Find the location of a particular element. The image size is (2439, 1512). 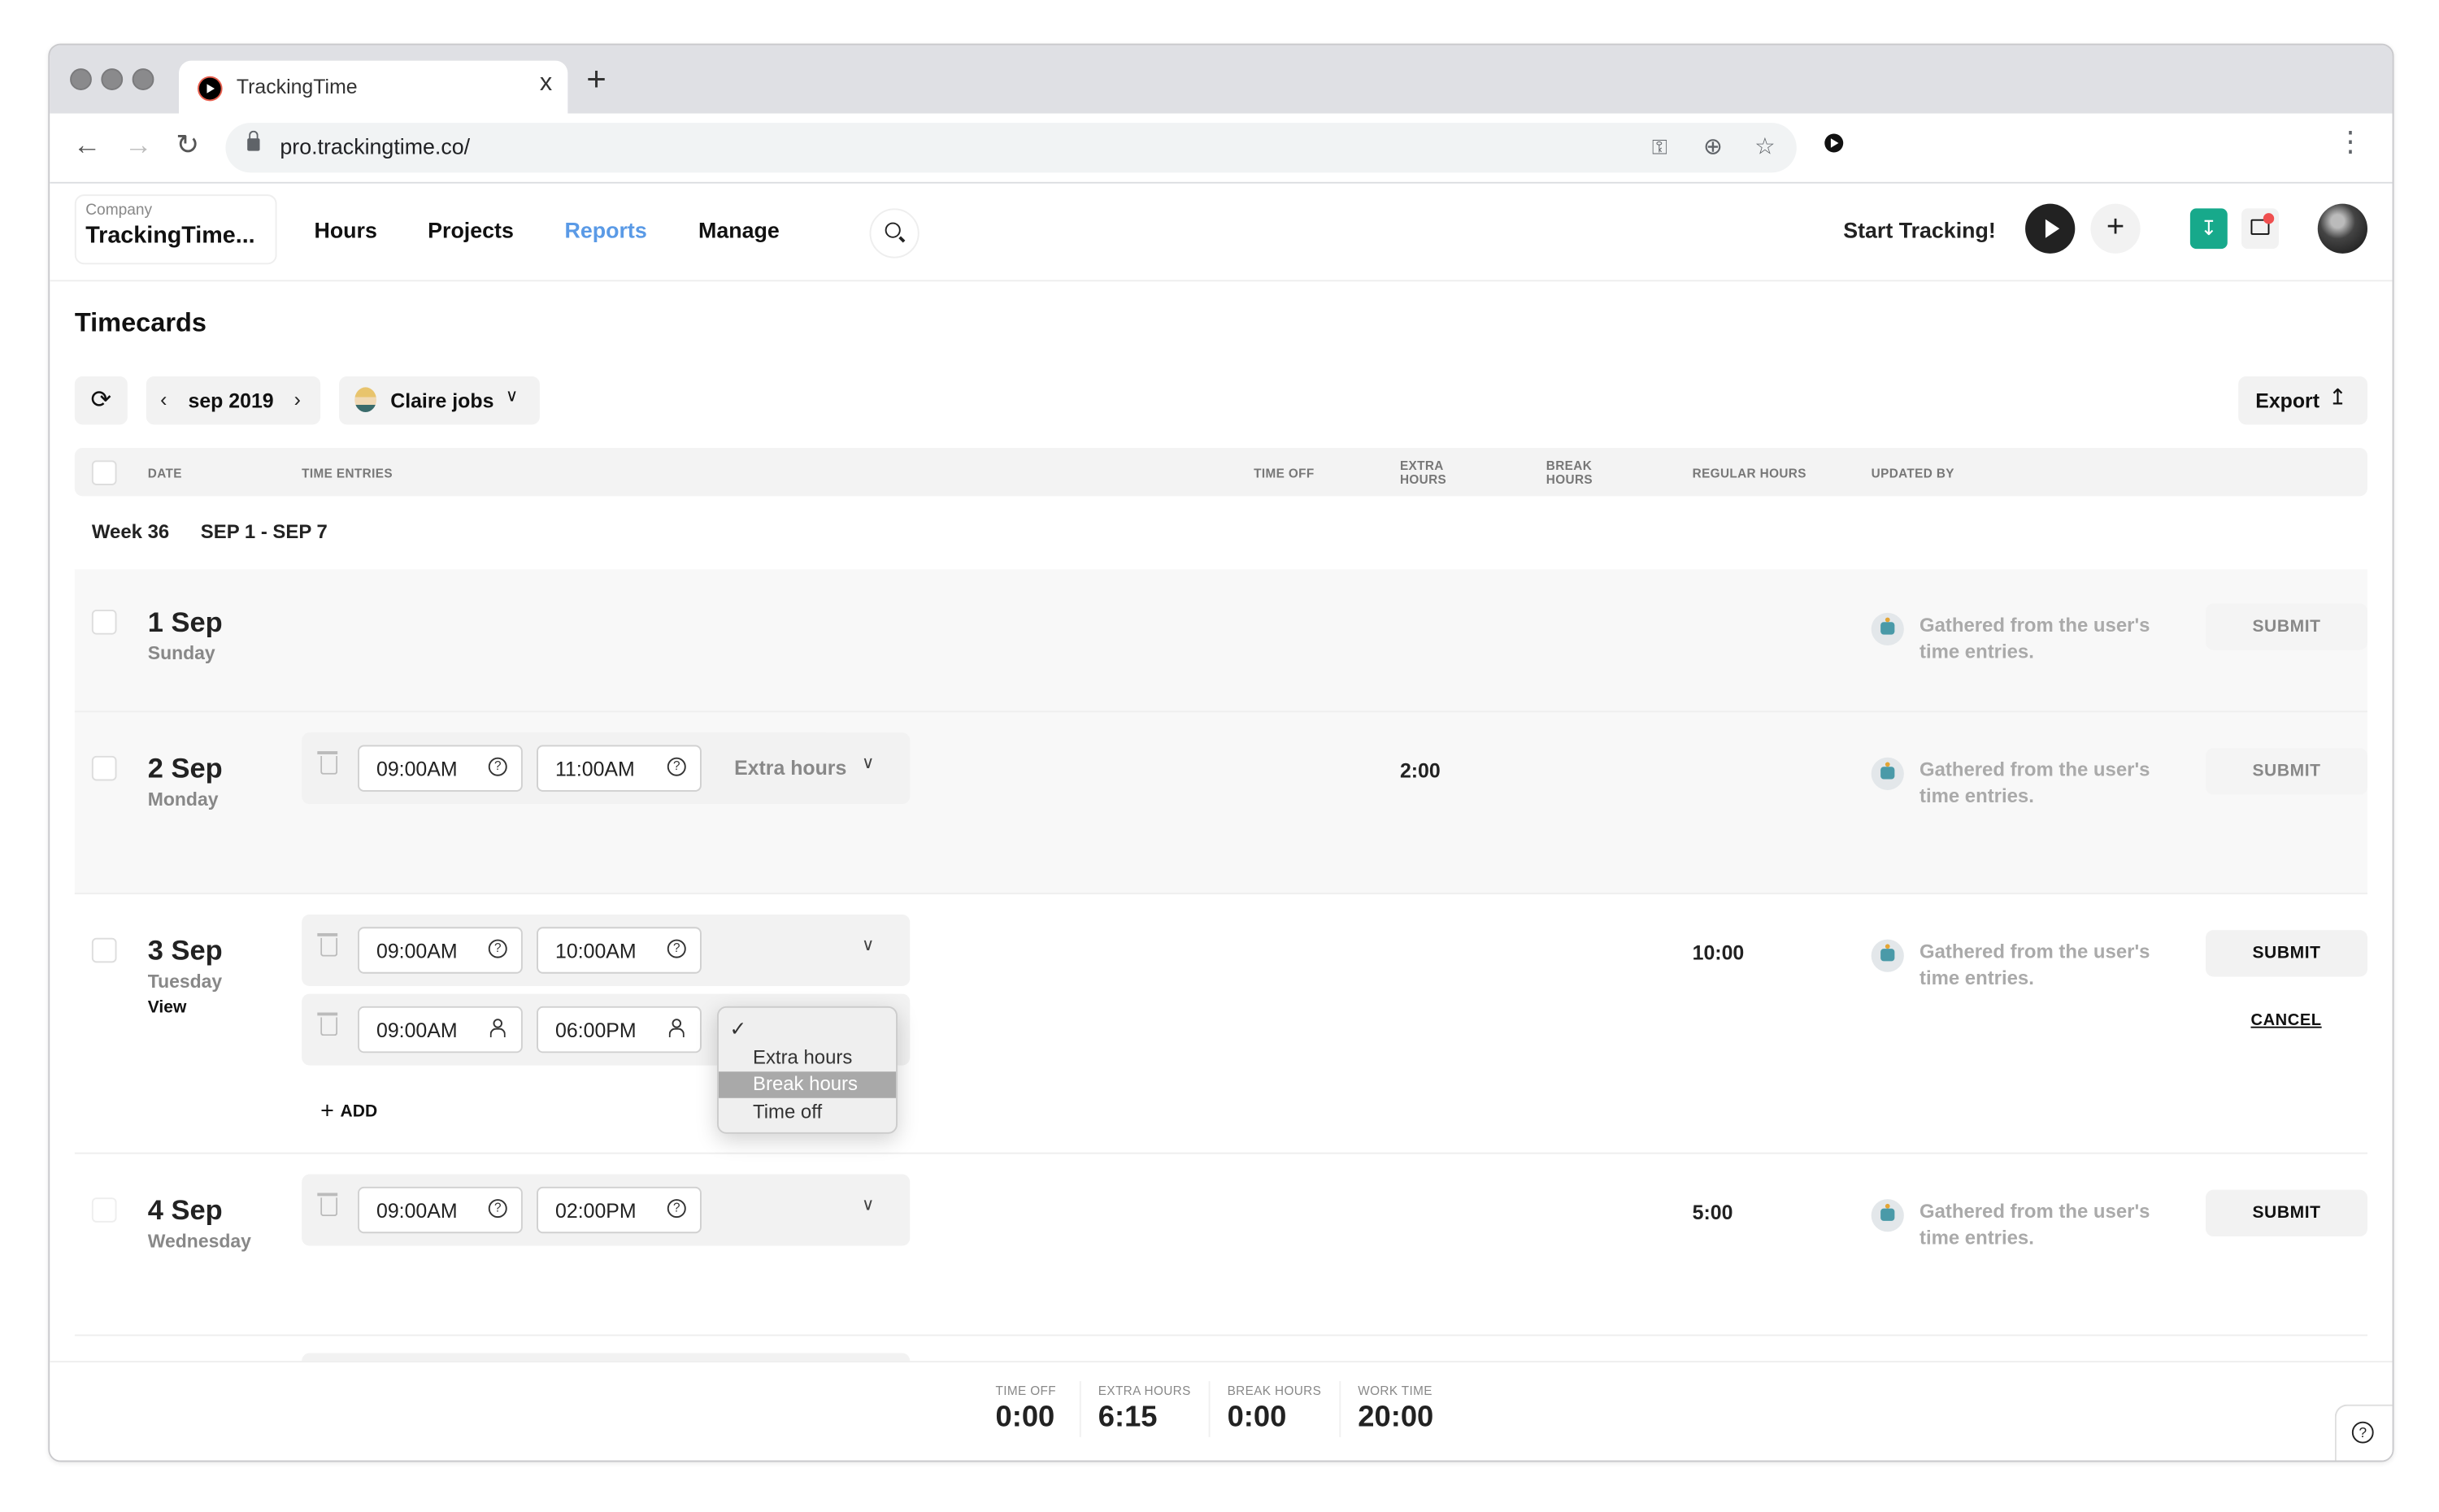

nav-hours: Hours is located at coordinates (345, 230).